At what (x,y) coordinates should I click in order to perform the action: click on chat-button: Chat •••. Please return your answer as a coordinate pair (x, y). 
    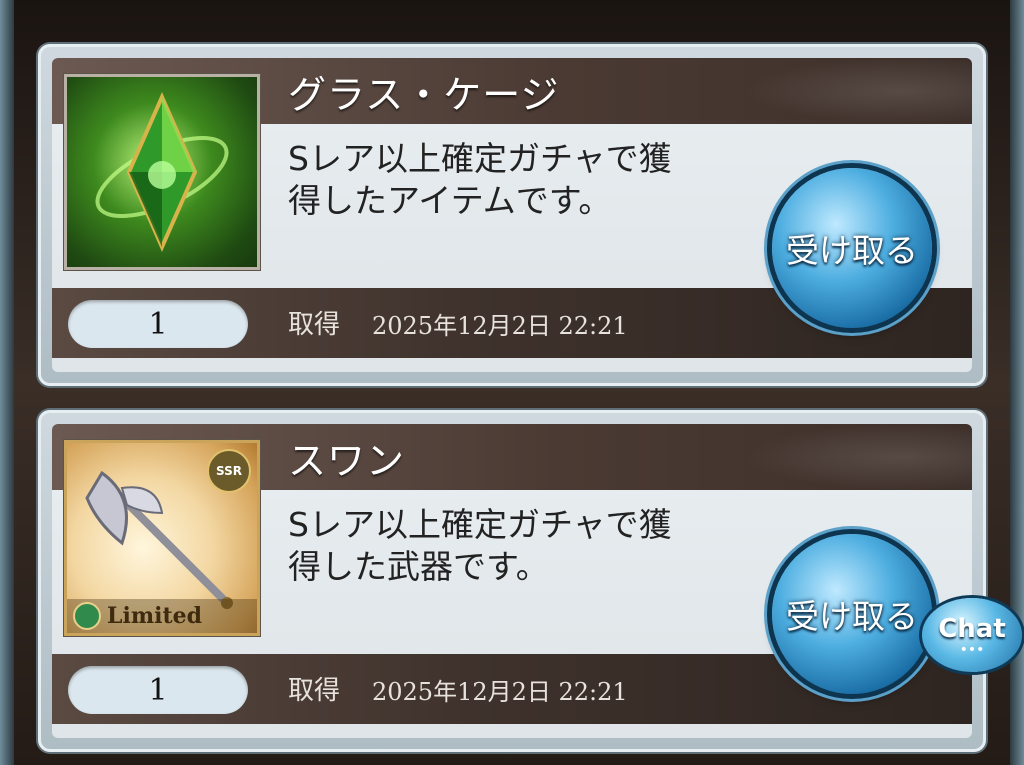
    Looking at the image, I should click on (972, 635).